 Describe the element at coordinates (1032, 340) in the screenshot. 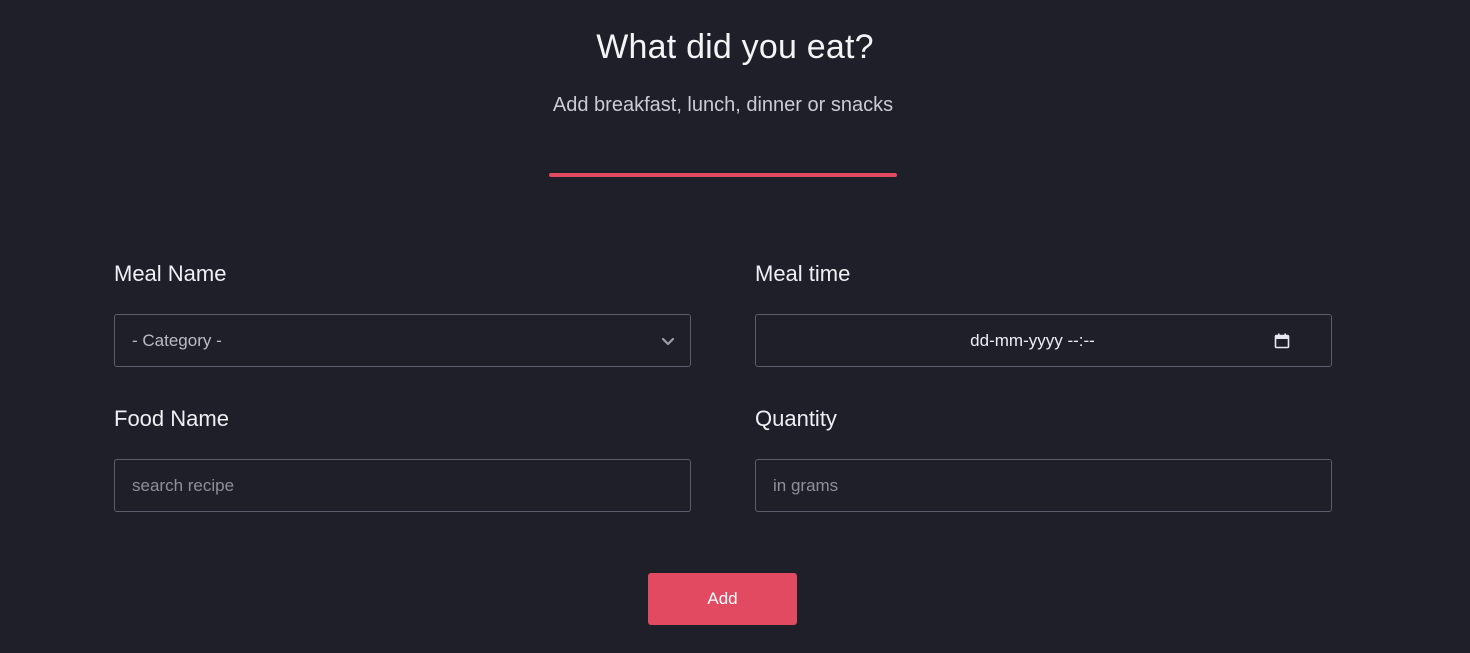

I see `meal-time-value: dd-mm-yyyy --:--` at that location.